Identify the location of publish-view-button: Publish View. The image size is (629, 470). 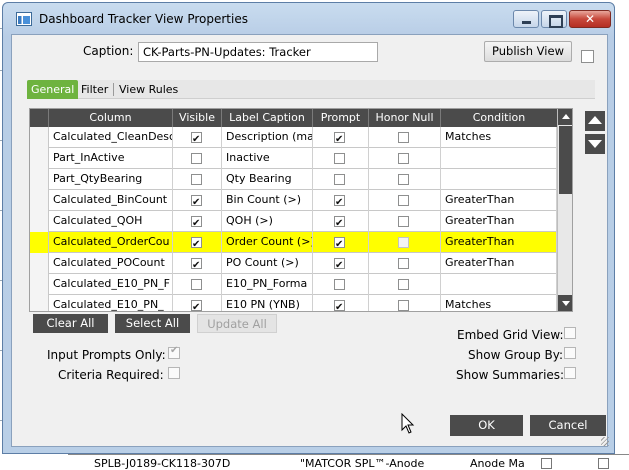
(528, 51).